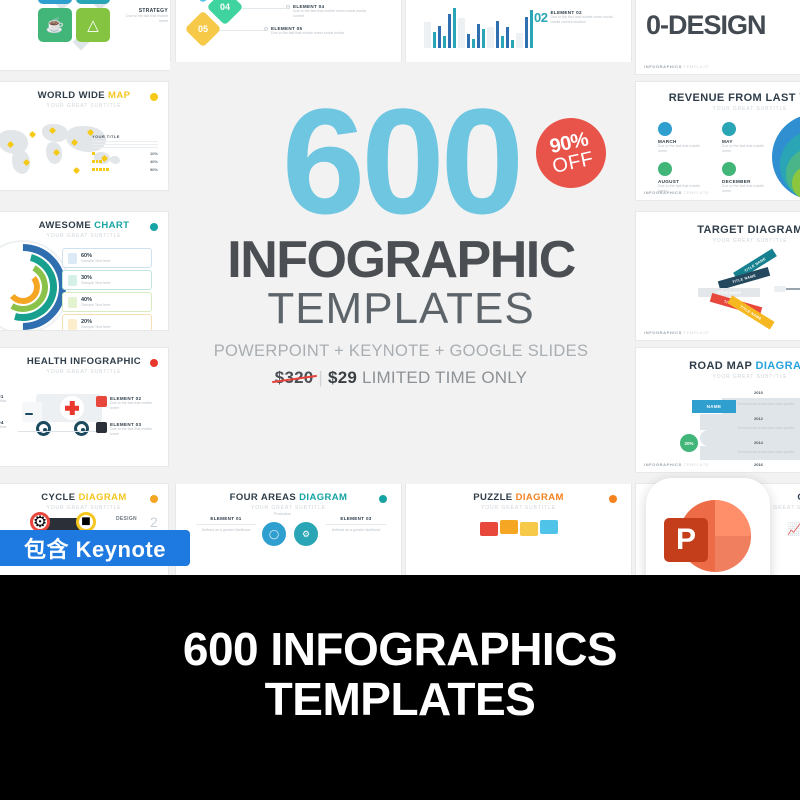 The image size is (800, 800). Describe the element at coordinates (86, 522) in the screenshot. I see `cycle-node-2: ■` at that location.